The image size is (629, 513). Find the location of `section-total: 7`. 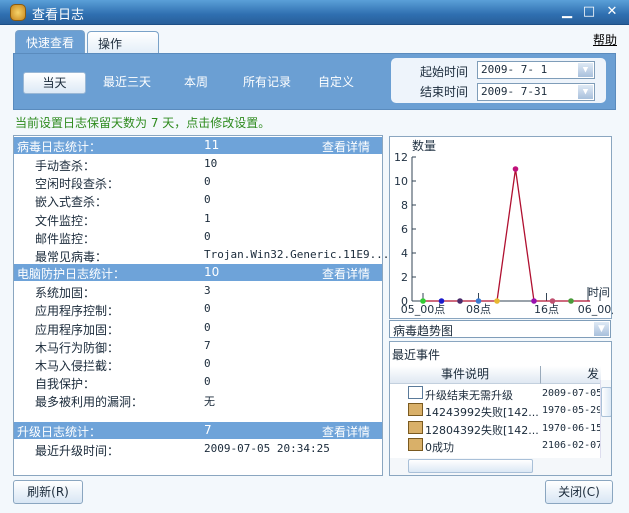

section-total: 7 is located at coordinates (208, 429).